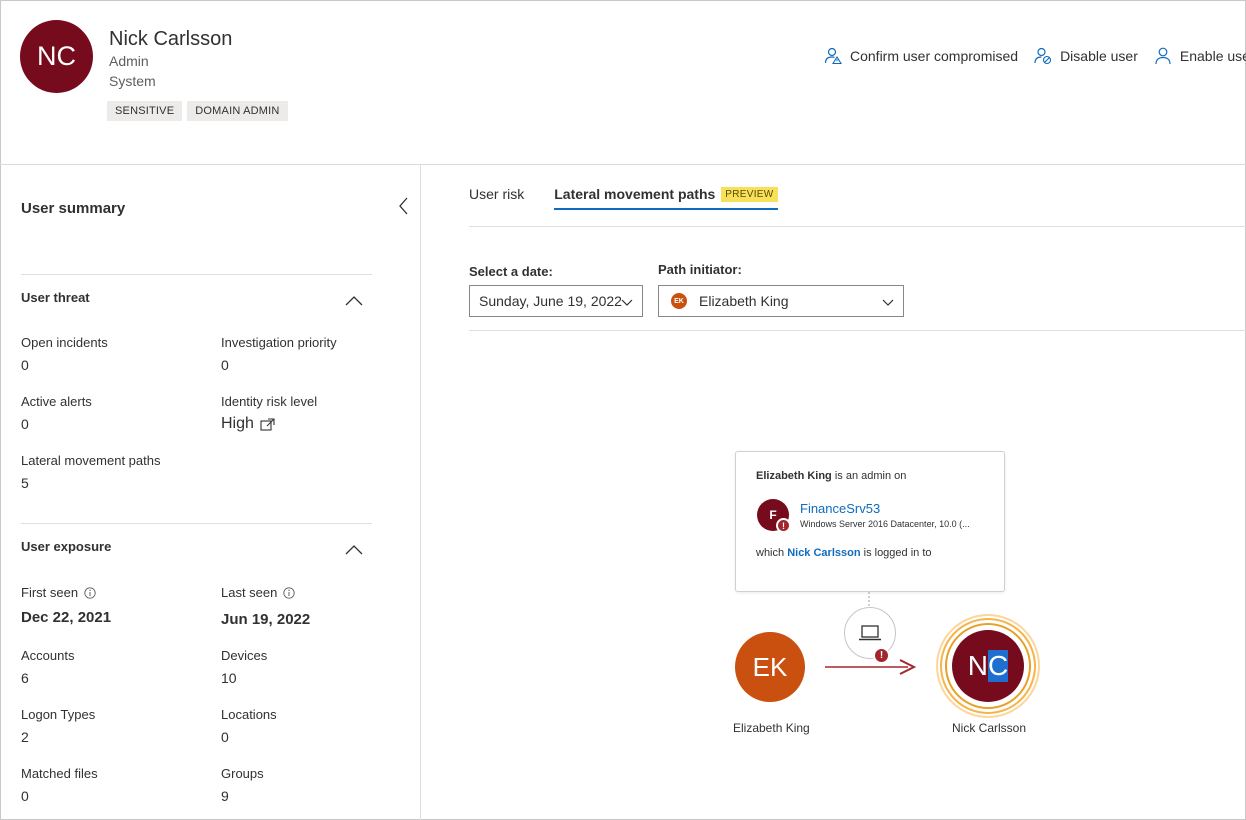 The height and width of the screenshot is (820, 1246). Describe the element at coordinates (171, 39) in the screenshot. I see `user-name: Nick Carlsson` at that location.